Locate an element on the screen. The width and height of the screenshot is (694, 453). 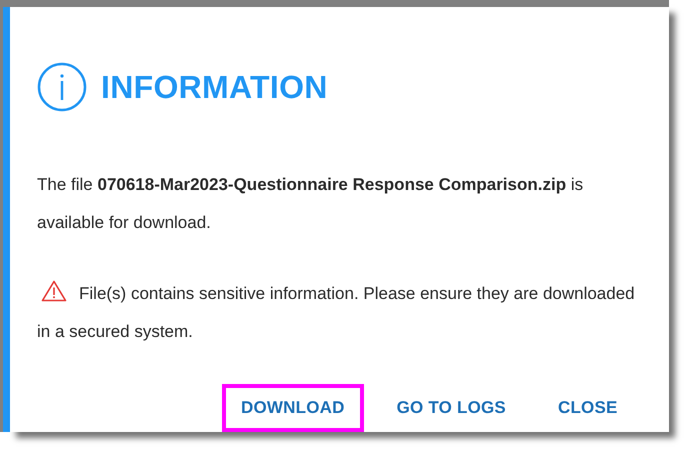
dialog-button: DOWNLOAD is located at coordinates (293, 408).